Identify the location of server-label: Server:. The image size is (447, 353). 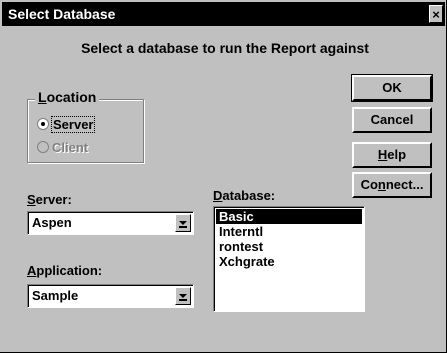
(49, 199).